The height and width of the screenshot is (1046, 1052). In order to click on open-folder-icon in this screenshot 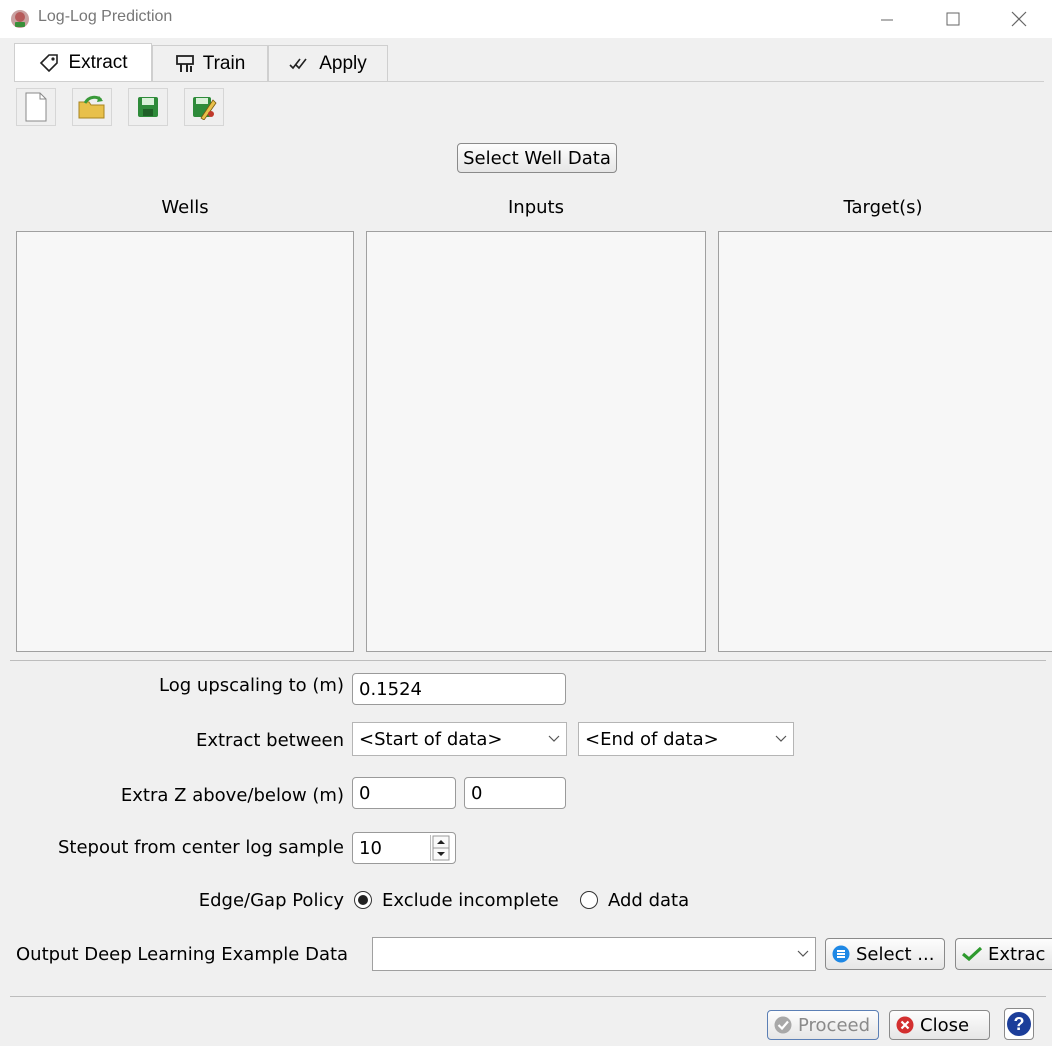, I will do `click(91, 107)`.